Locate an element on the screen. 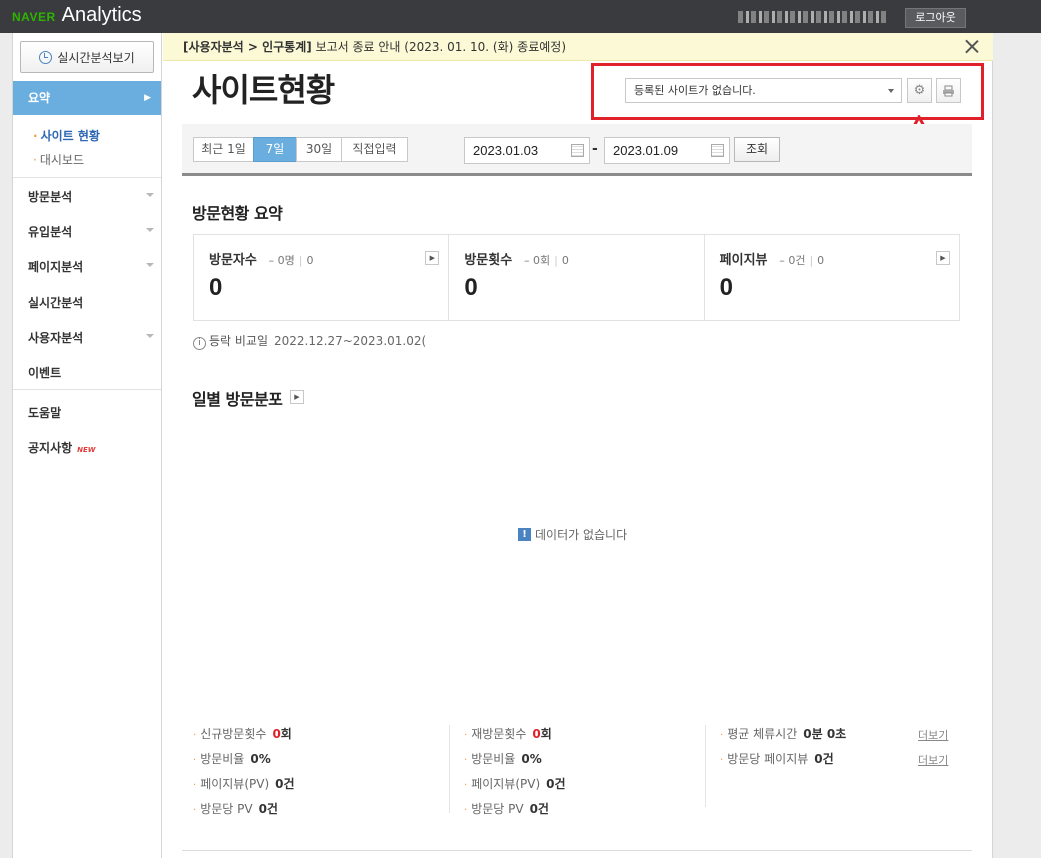  stat-row: · 신규방문횟수 0회 is located at coordinates (242, 734).